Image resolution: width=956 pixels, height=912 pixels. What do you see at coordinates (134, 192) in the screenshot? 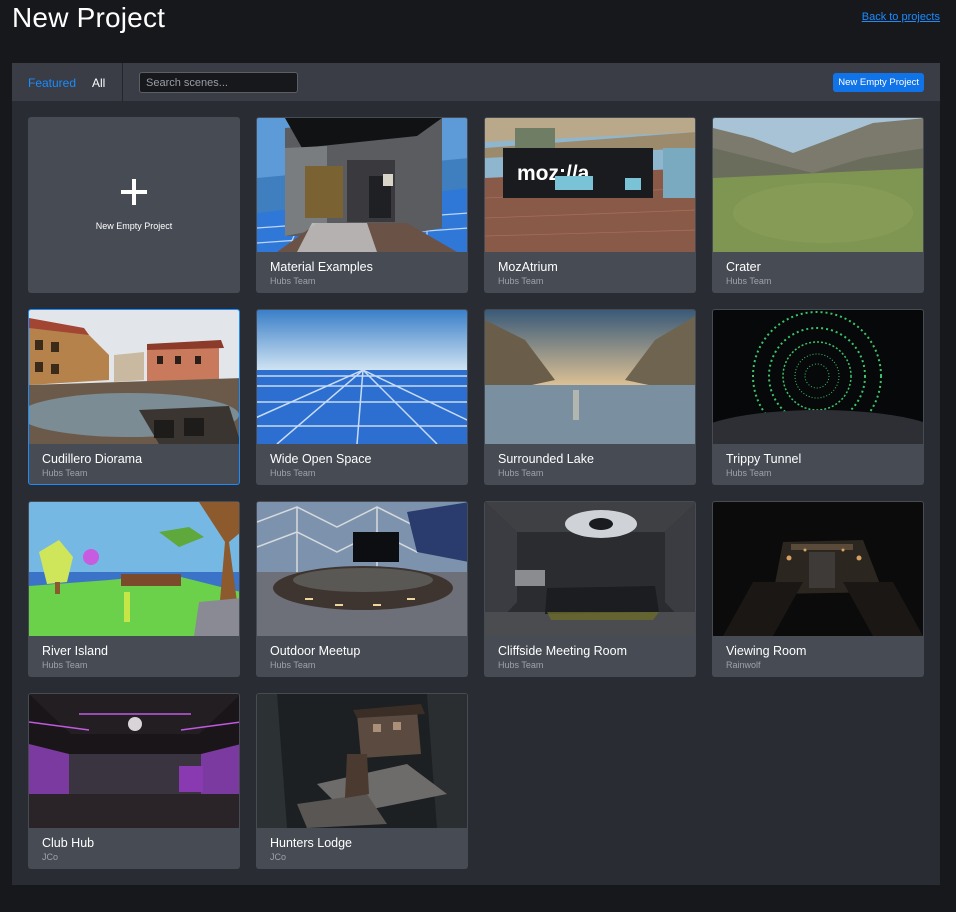
I see `plus-icon` at bounding box center [134, 192].